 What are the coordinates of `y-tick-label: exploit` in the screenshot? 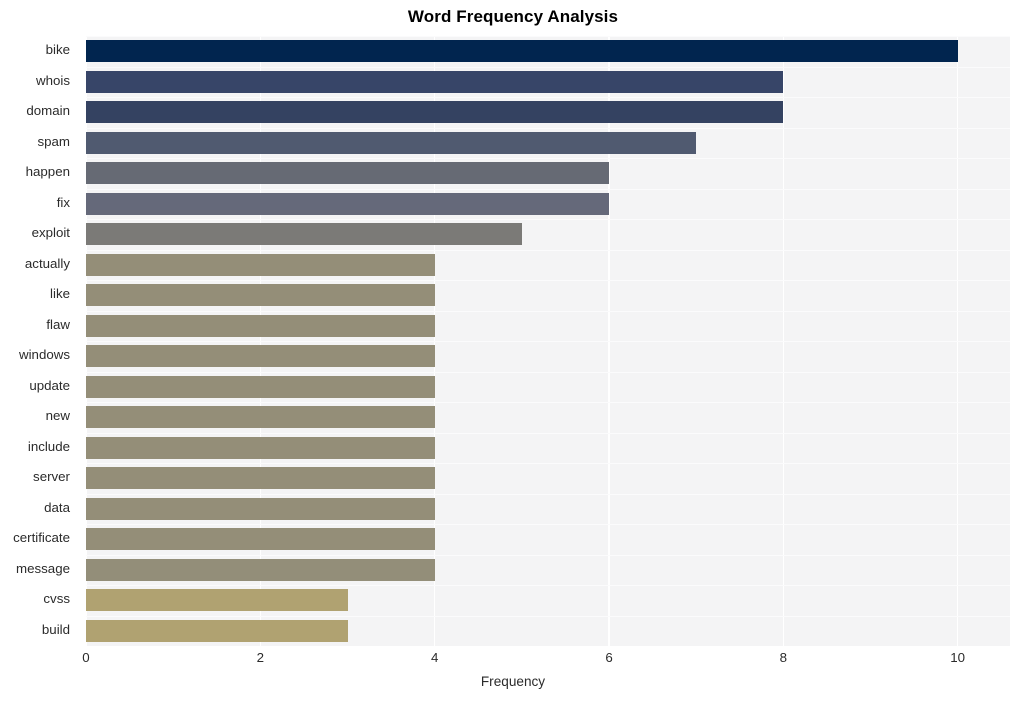 It's located at (50, 233).